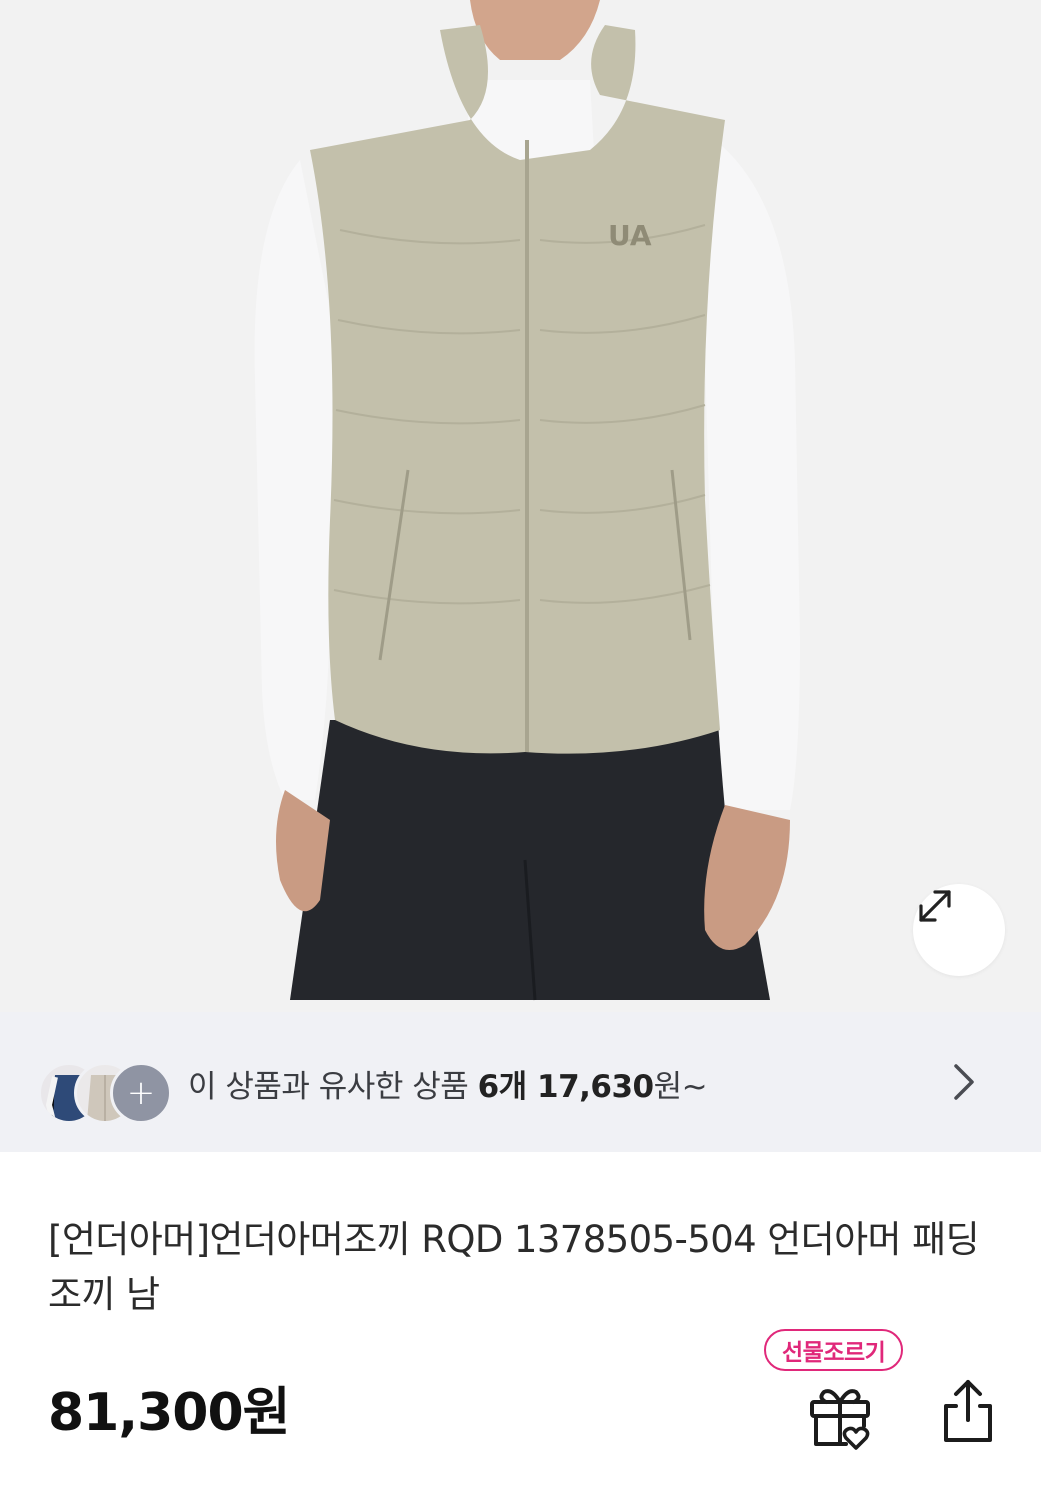 The width and height of the screenshot is (1041, 1500). Describe the element at coordinates (680, 1087) in the screenshot. I see `similar-suffix: 원~` at that location.